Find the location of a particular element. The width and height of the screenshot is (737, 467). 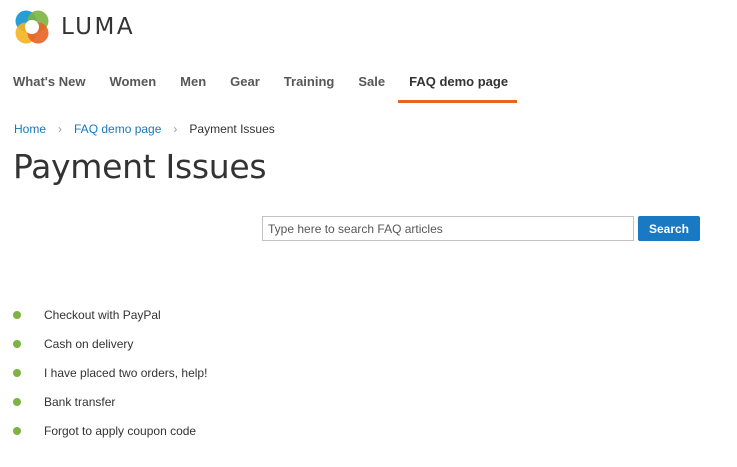

faq-item: I have placed two orders, help! is located at coordinates (110, 372).